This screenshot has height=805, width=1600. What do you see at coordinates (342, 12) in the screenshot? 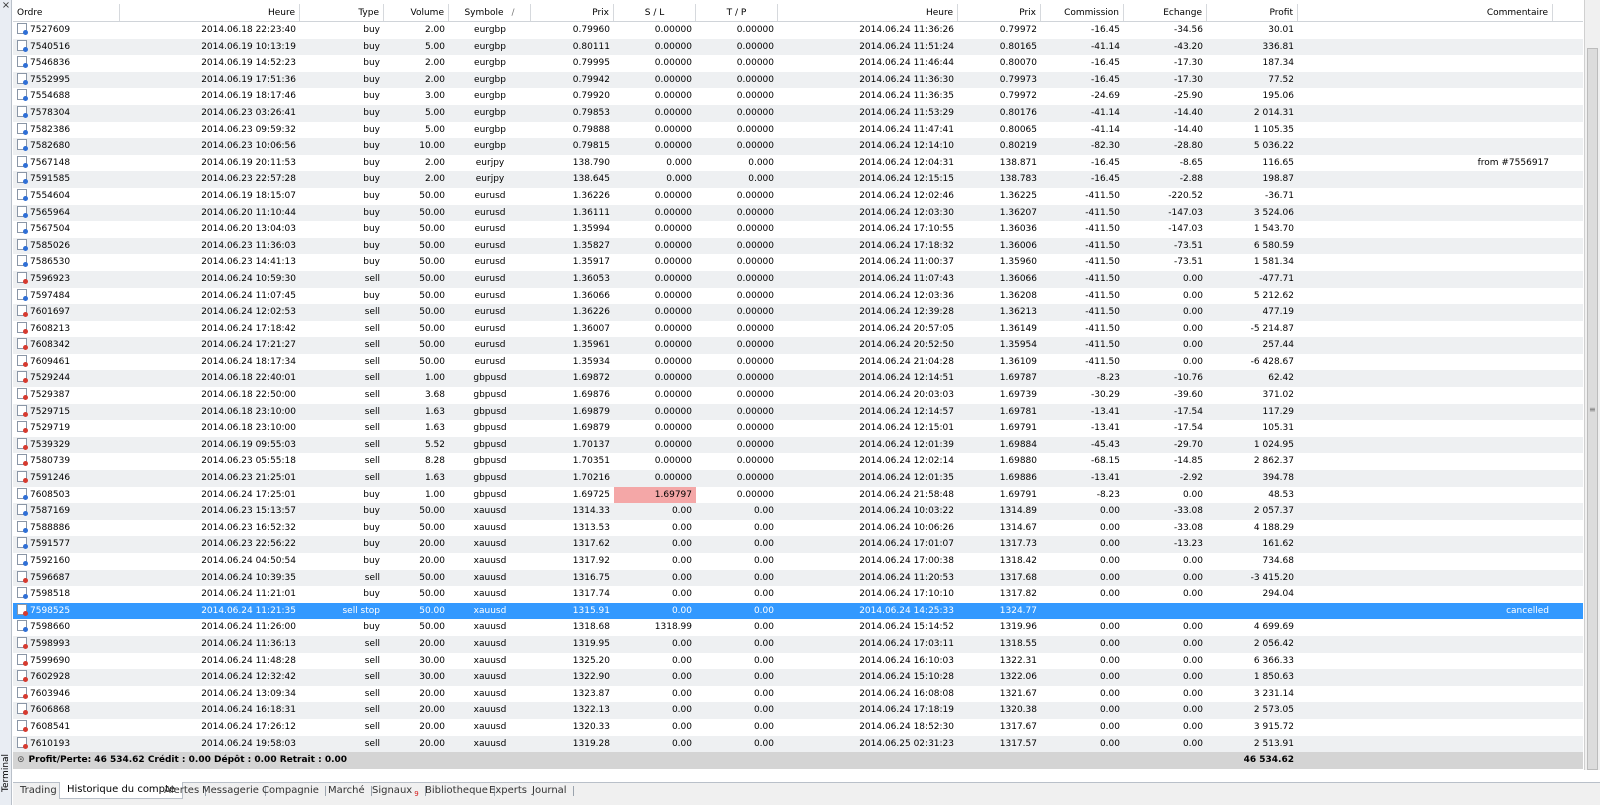
I see `column-header: Type` at bounding box center [342, 12].